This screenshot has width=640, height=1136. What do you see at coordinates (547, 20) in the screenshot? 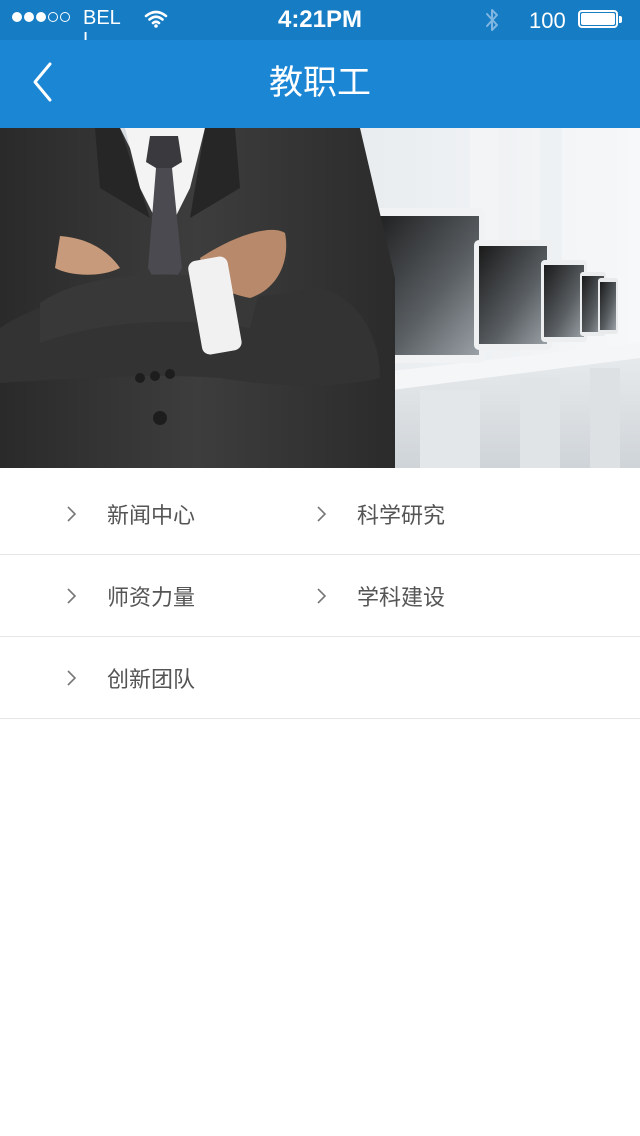
I see `battery-percentage: 100` at bounding box center [547, 20].